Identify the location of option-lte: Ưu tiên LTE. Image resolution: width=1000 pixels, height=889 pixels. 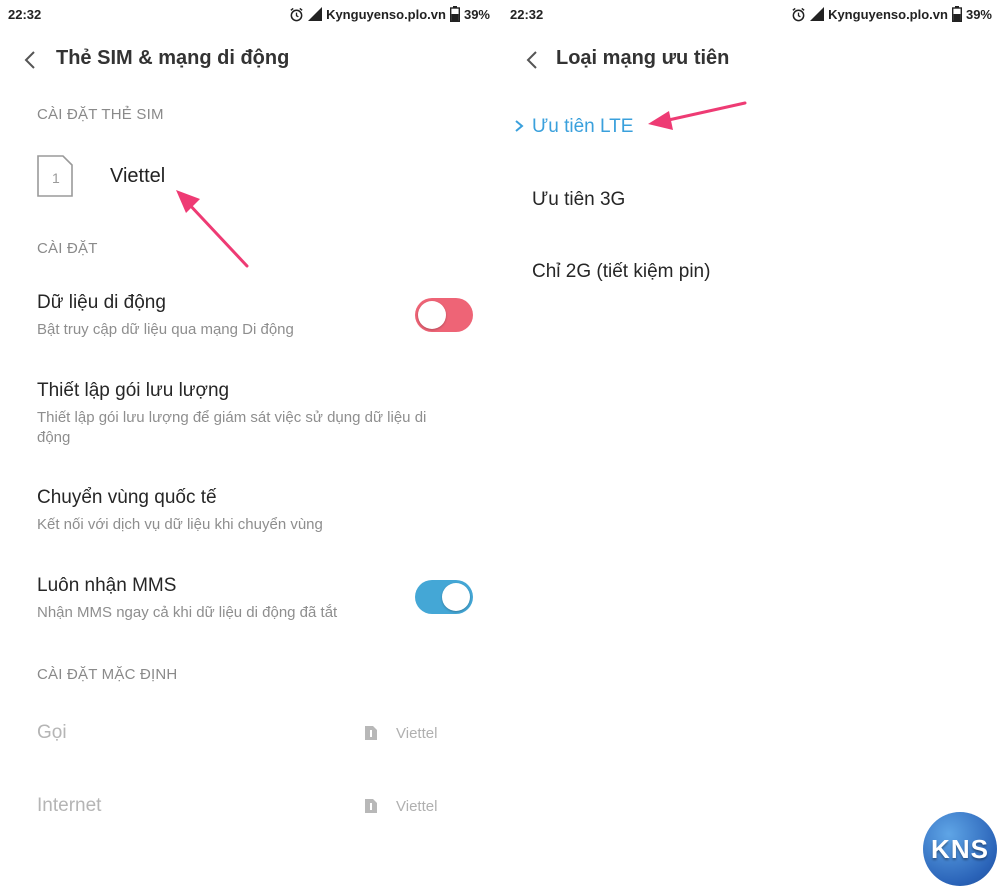
(582, 127).